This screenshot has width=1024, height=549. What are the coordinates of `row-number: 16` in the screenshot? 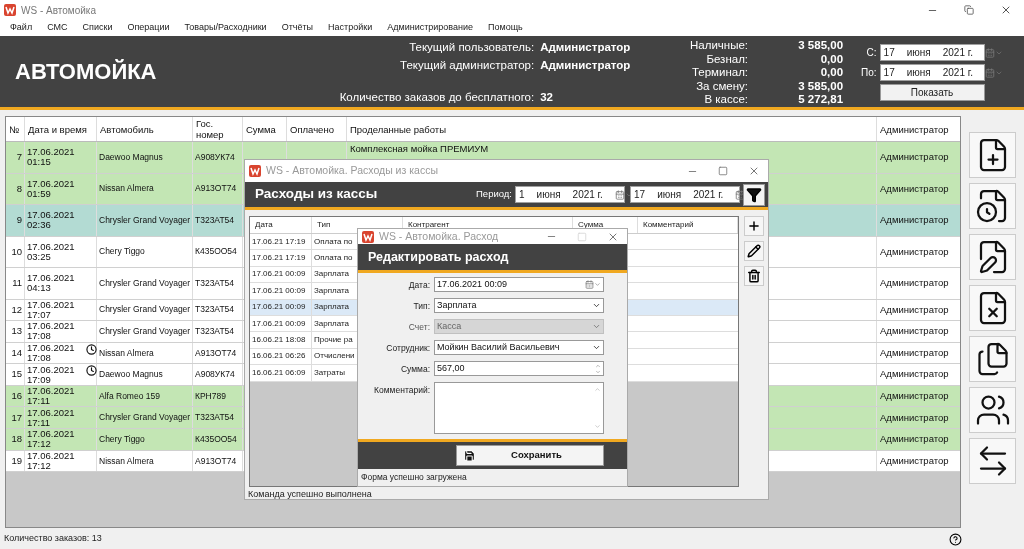 It's located at (16, 396).